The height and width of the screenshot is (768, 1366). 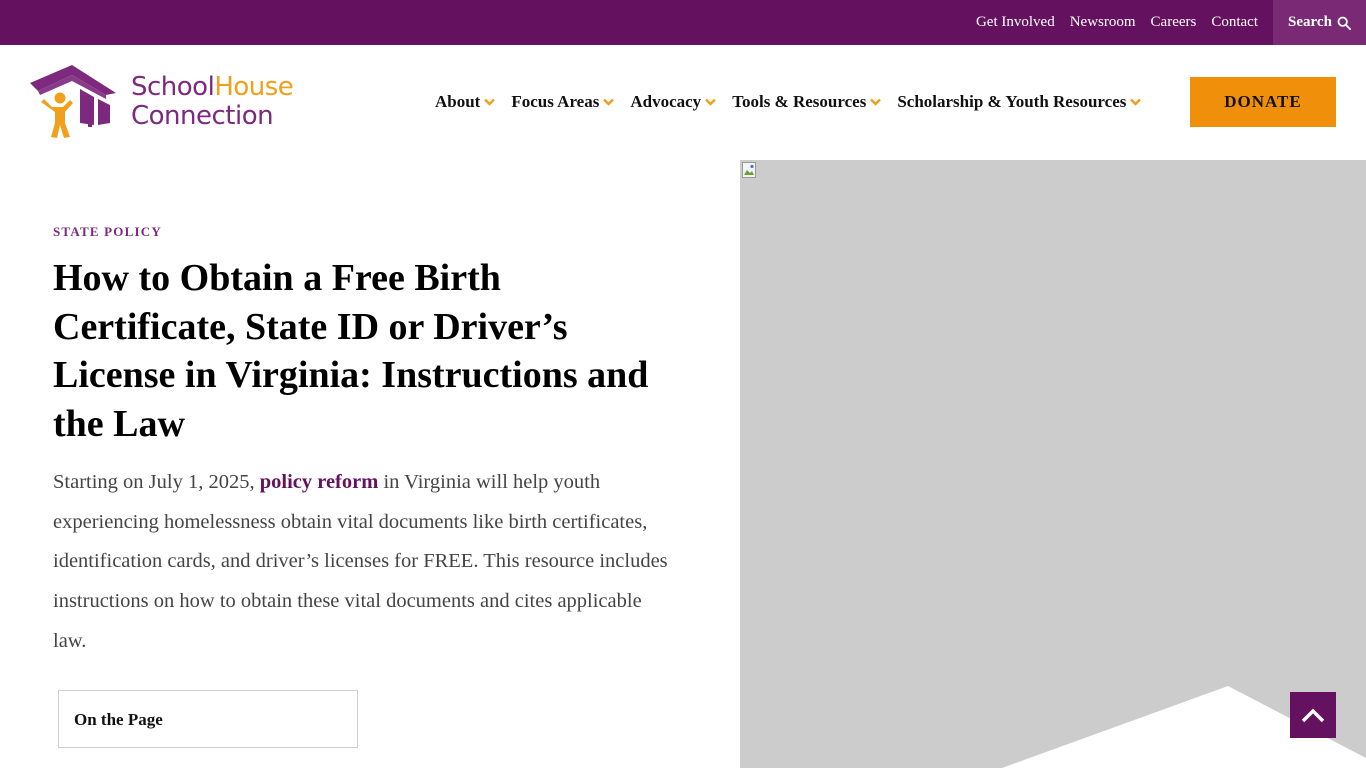 What do you see at coordinates (666, 101) in the screenshot?
I see `nav-item-label: Advocacy` at bounding box center [666, 101].